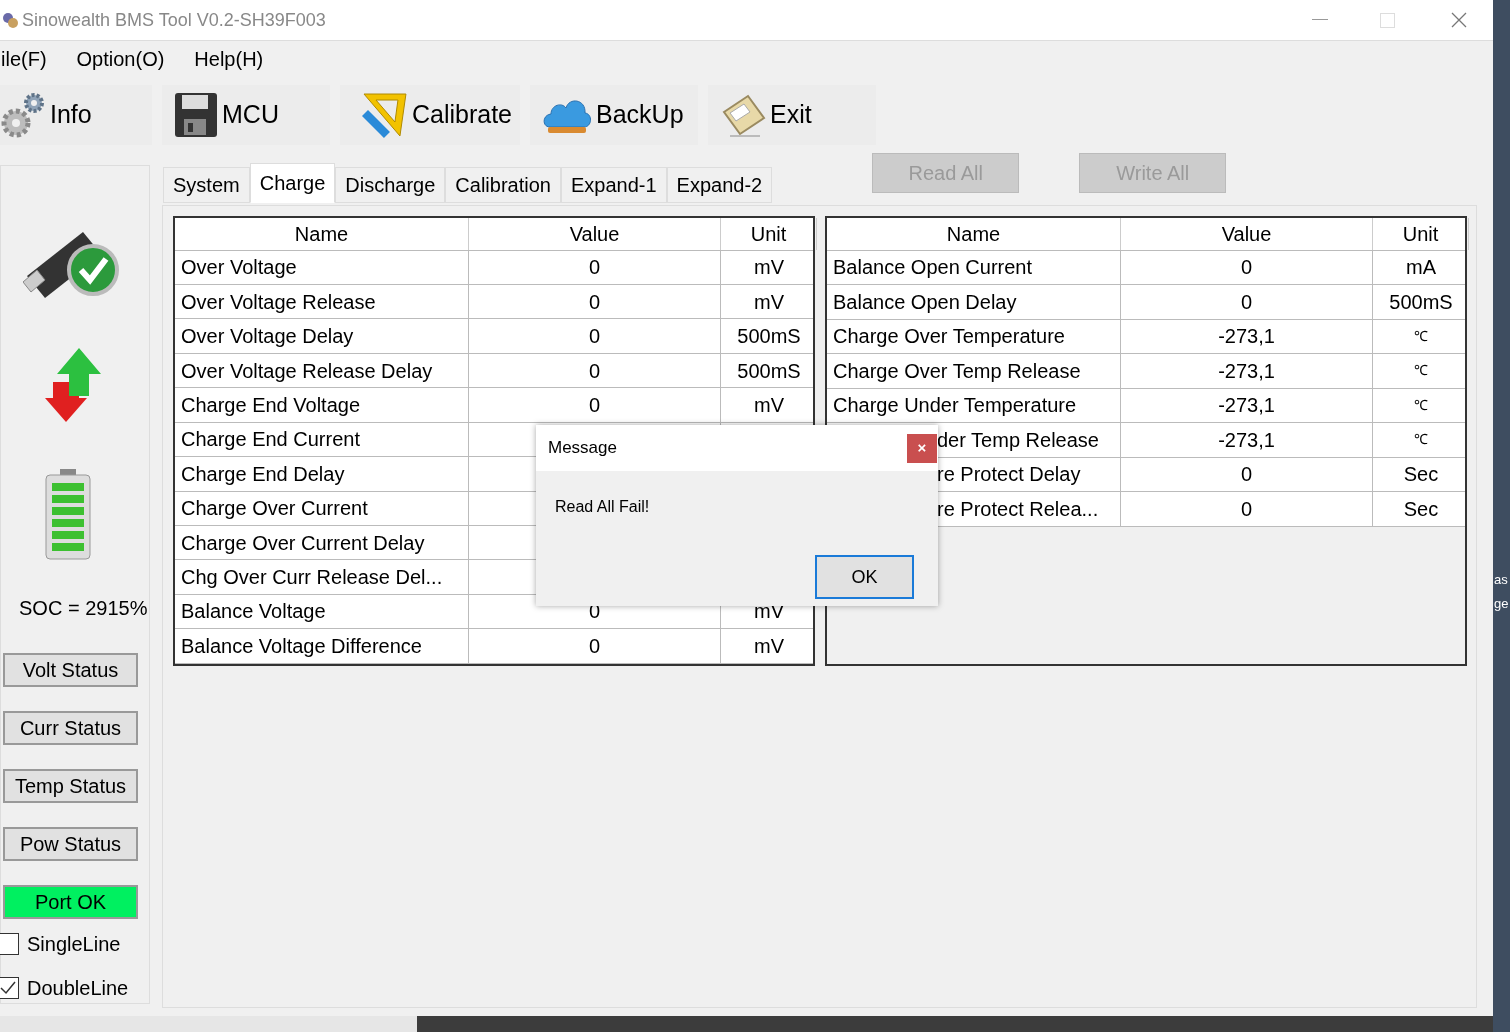 The image size is (1510, 1032). Describe the element at coordinates (322, 646) in the screenshot. I see `table-cell: Balance Voltage Difference` at that location.